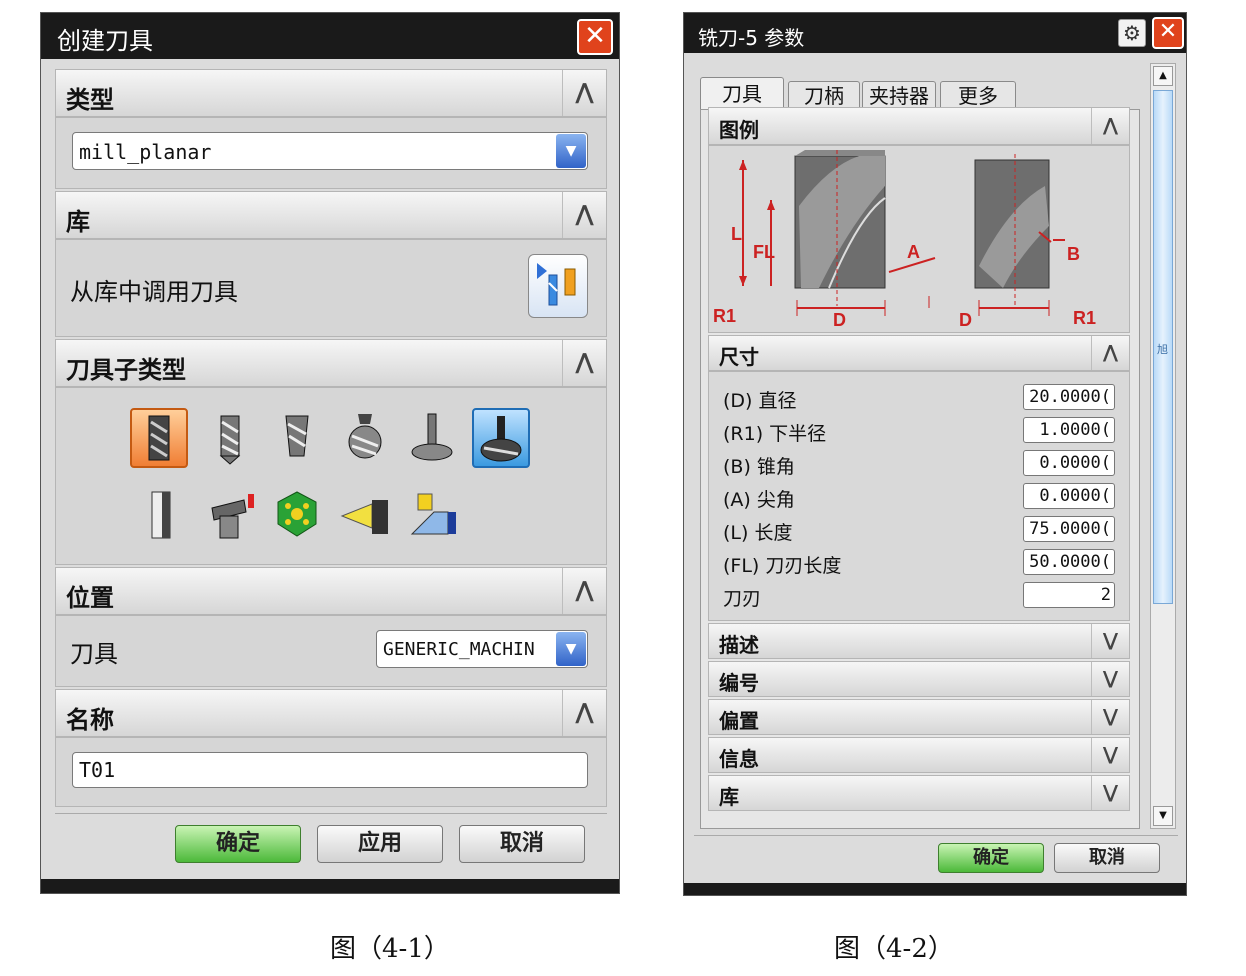 The height and width of the screenshot is (976, 1246). What do you see at coordinates (331, 215) in the screenshot?
I see `library-section-header: 库 ⋀` at bounding box center [331, 215].